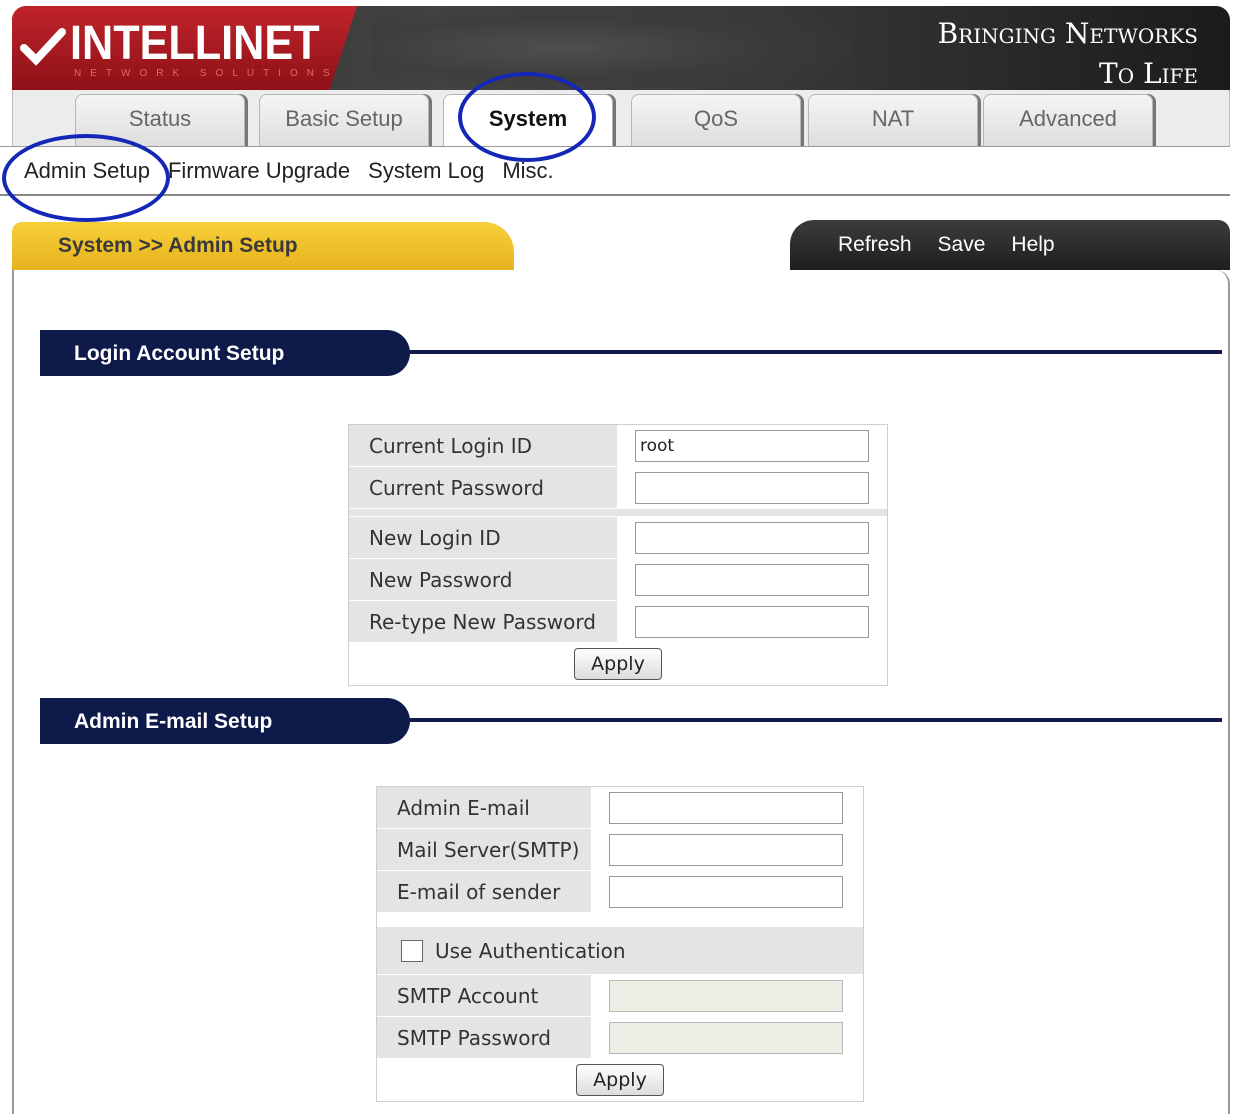 The width and height of the screenshot is (1237, 1114). I want to click on mail-server-input, so click(726, 849).